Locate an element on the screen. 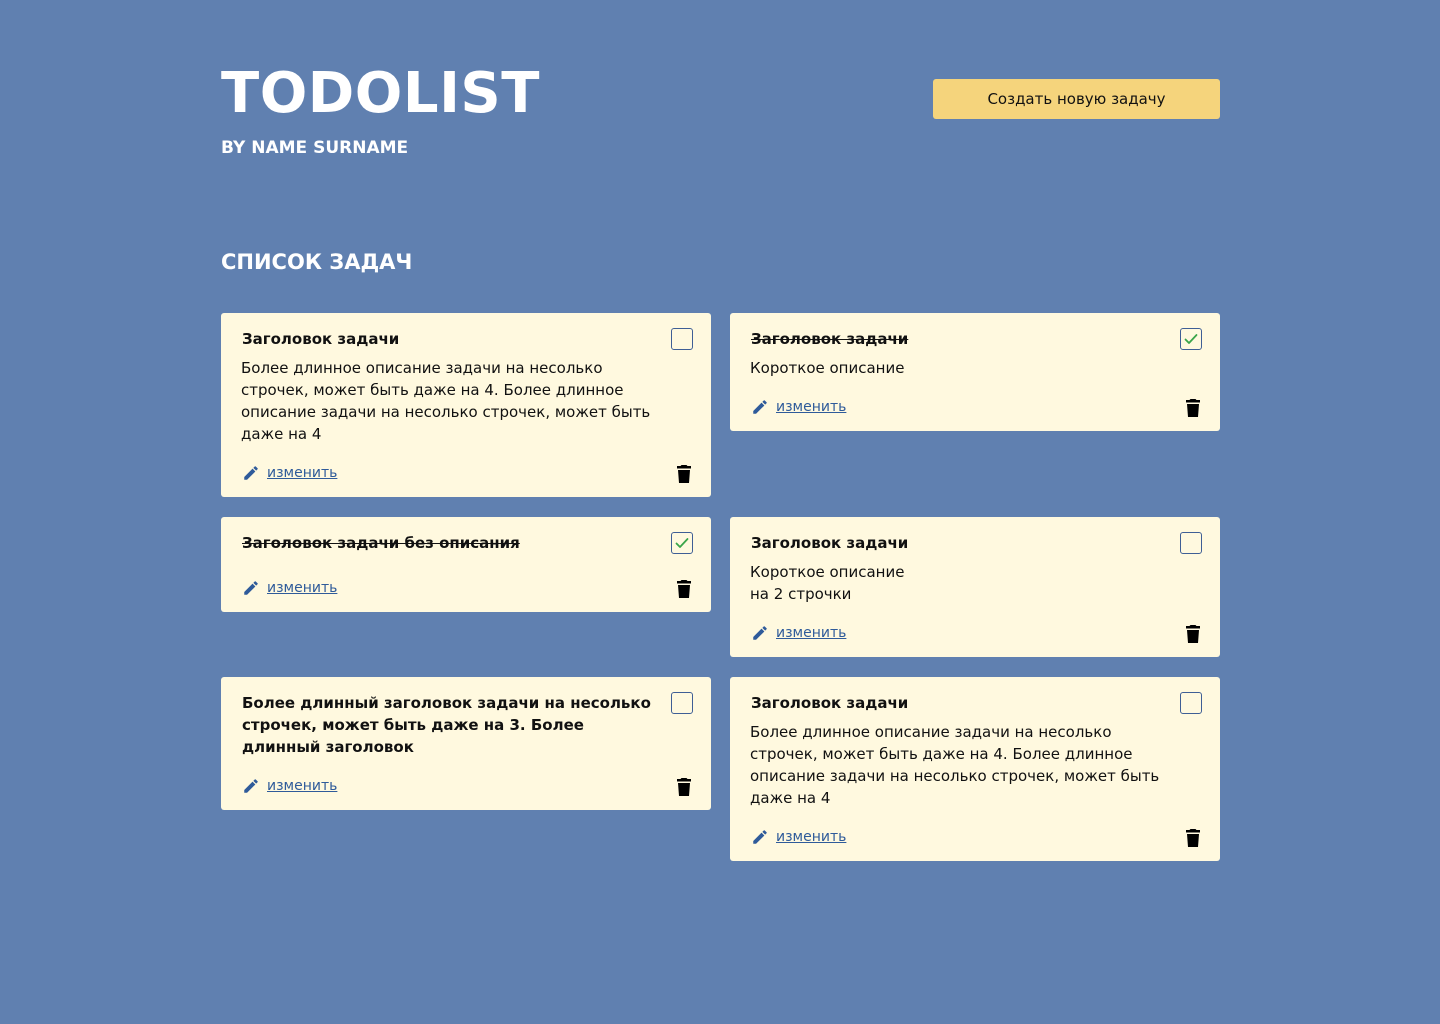 Image resolution: width=1440 pixels, height=1024 pixels. task-description: Короткое описание is located at coordinates (827, 368).